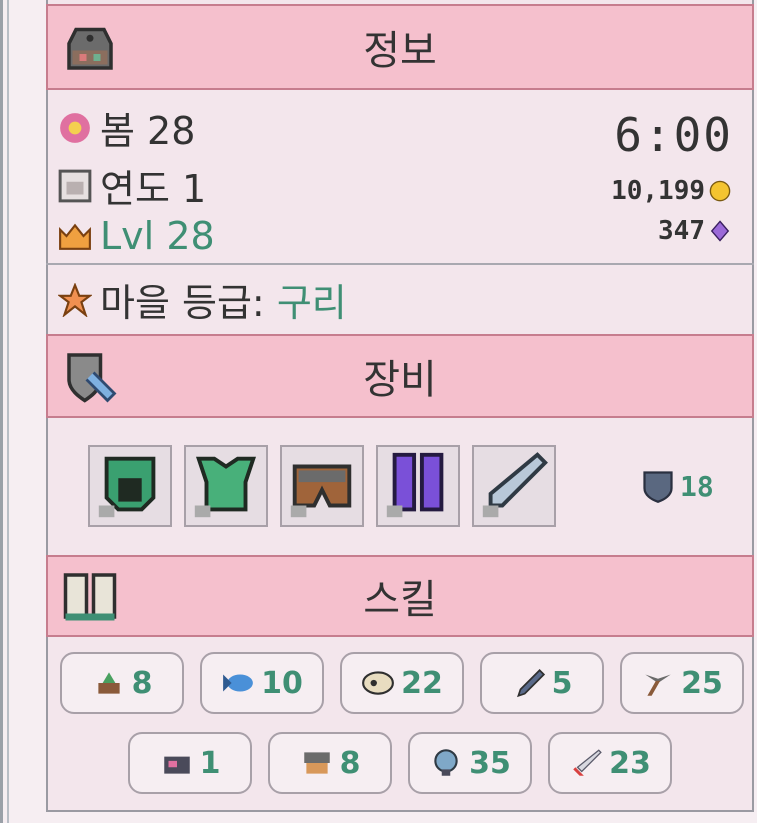  I want to click on skill-foraging: 5, so click(542, 683).